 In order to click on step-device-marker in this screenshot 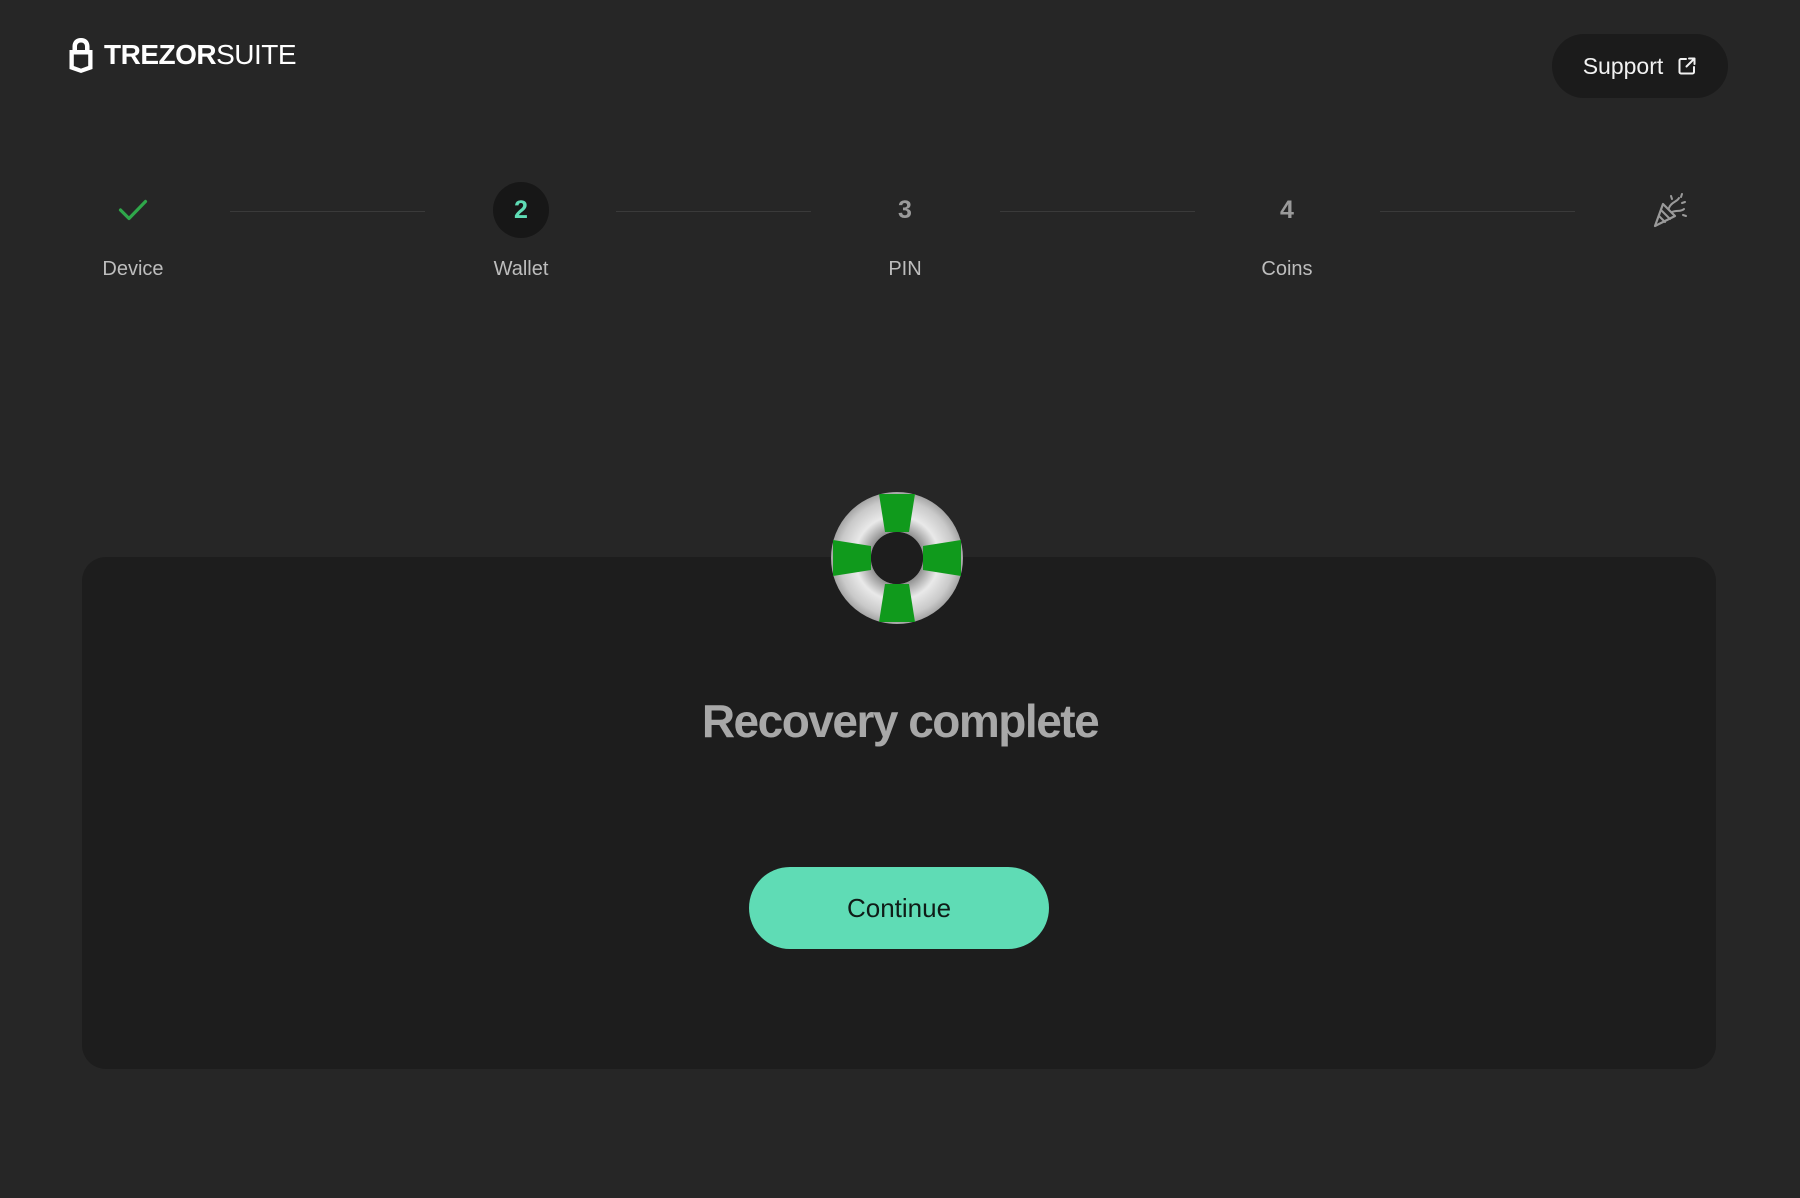, I will do `click(133, 210)`.